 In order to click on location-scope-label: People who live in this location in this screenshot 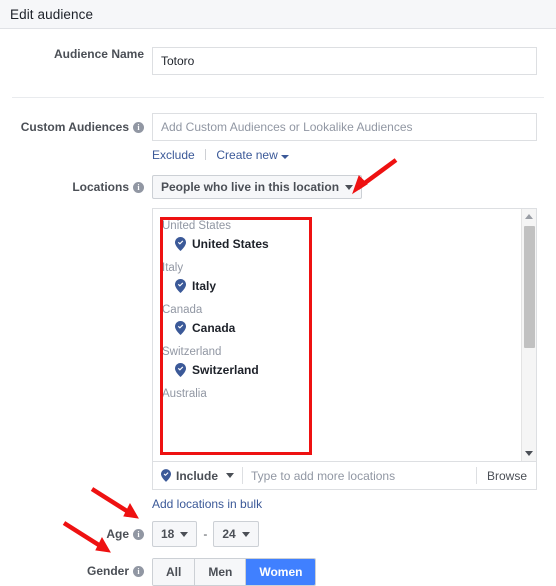, I will do `click(250, 187)`.